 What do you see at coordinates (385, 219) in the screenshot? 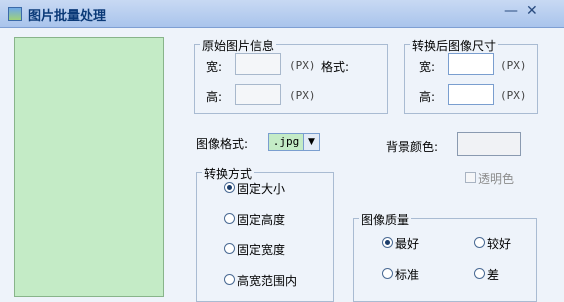
I see `quality-legend: 图像质量` at bounding box center [385, 219].